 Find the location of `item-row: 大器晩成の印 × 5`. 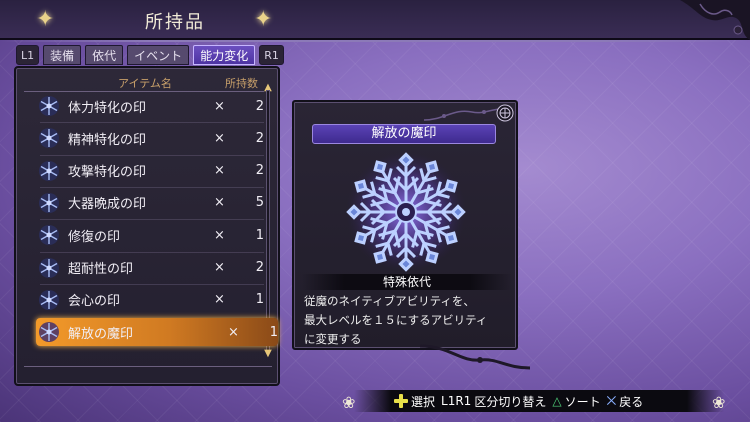

item-row: 大器晩成の印 × 5 is located at coordinates (151, 203).